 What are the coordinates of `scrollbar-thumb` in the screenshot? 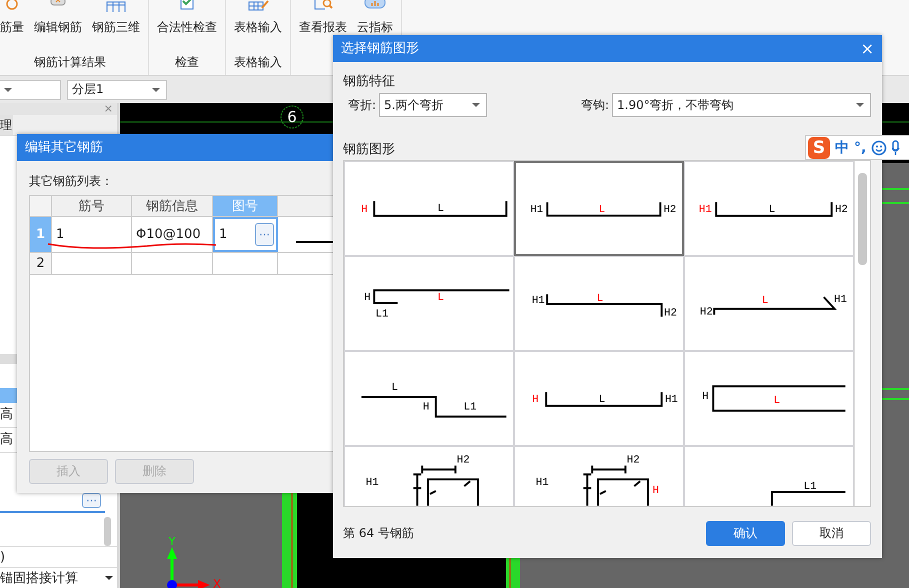 It's located at (862, 219).